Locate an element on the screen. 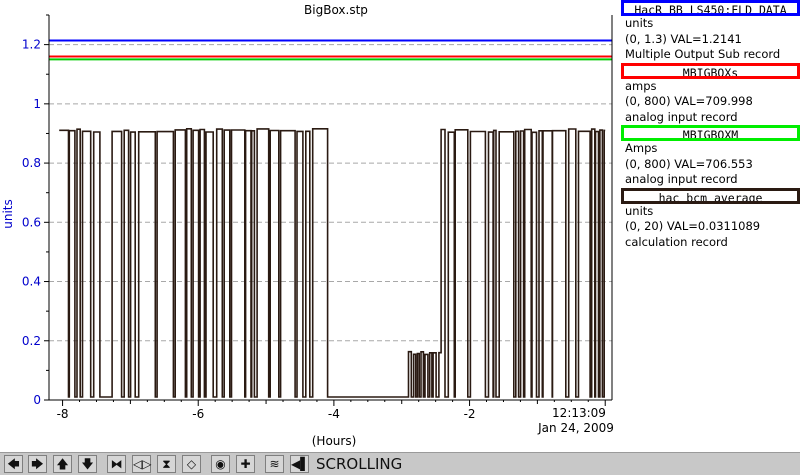 This screenshot has width=800, height=475. legend-item-range: (0, 800) VAL=706.553 is located at coordinates (689, 163).